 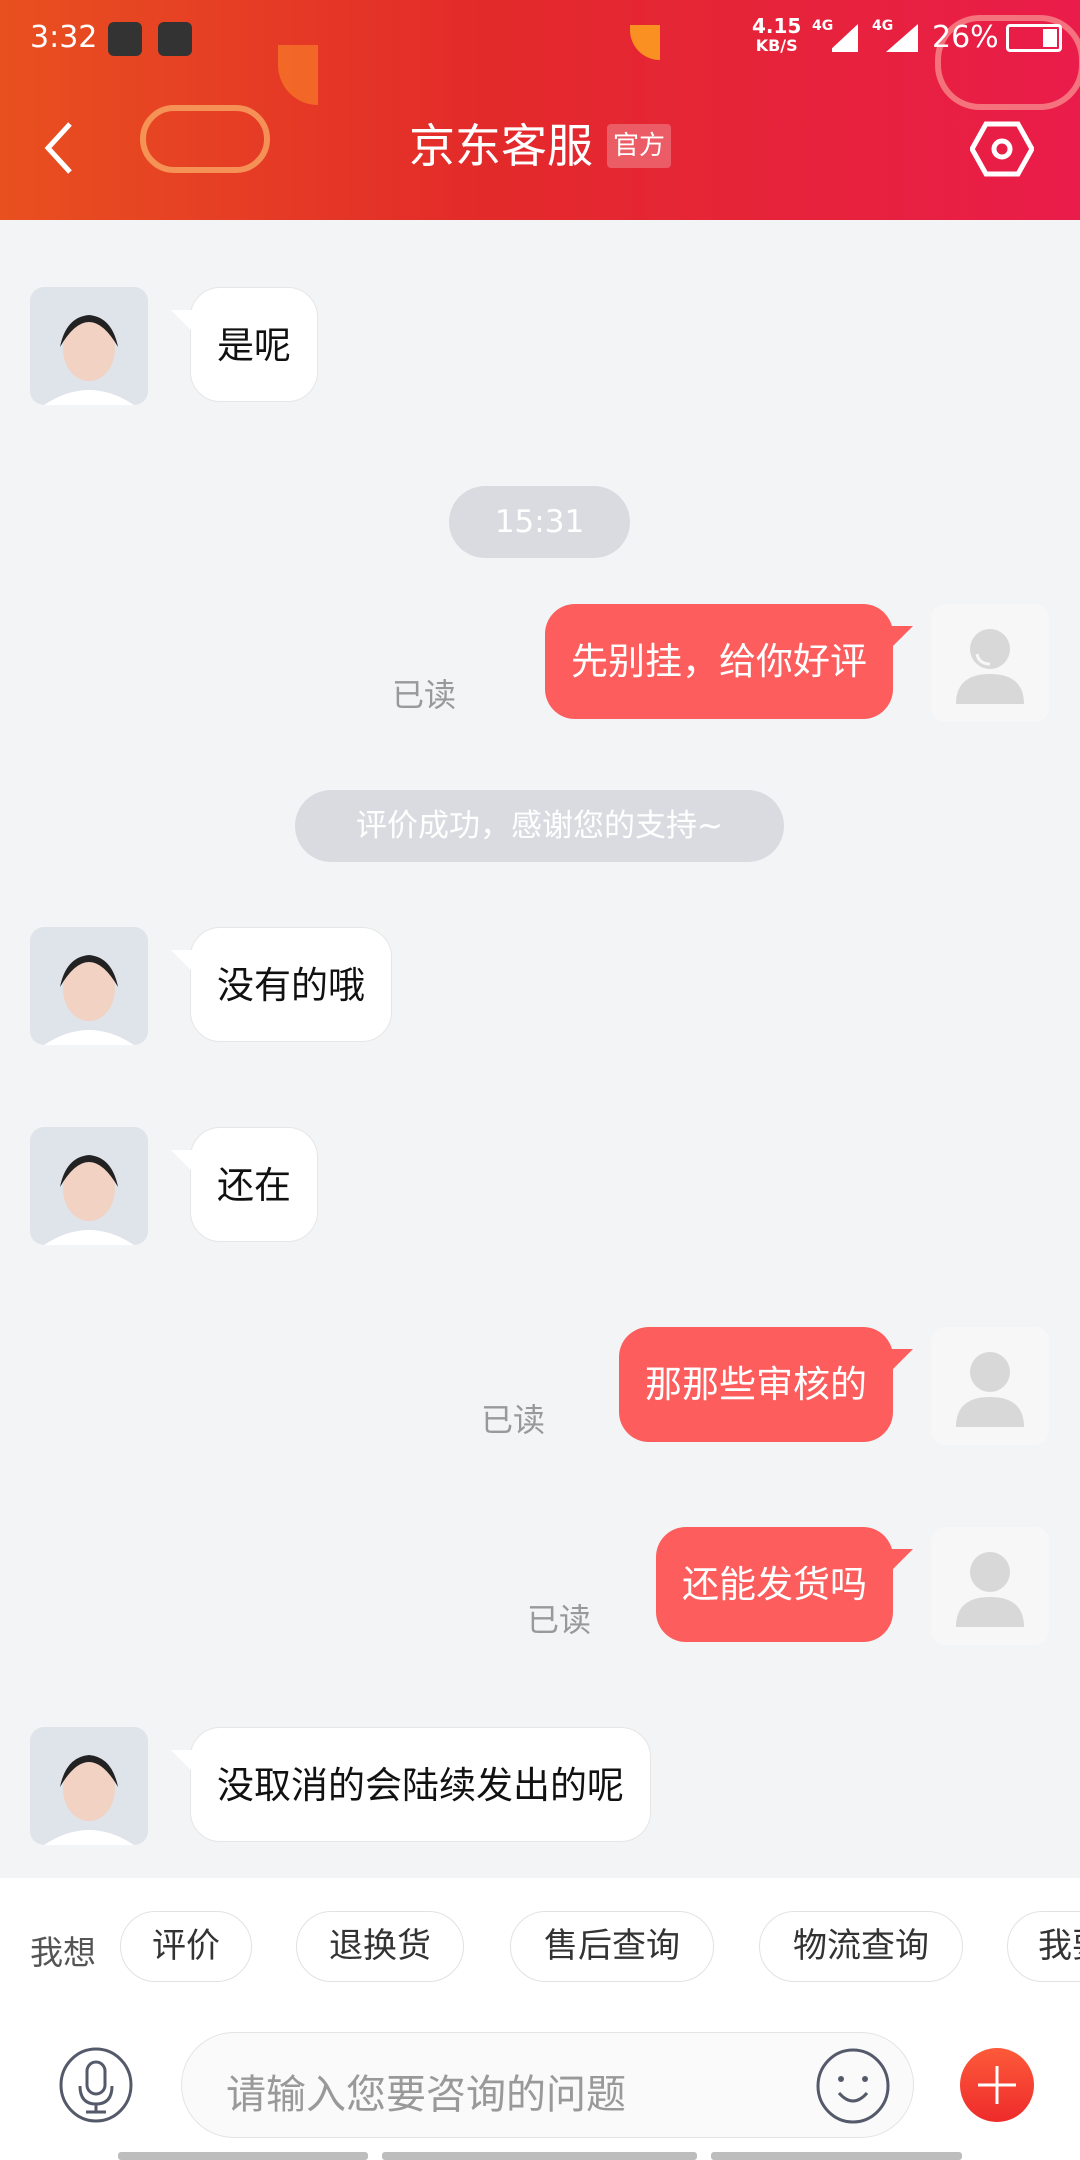 What do you see at coordinates (96, 2085) in the screenshot?
I see `microphone-icon` at bounding box center [96, 2085].